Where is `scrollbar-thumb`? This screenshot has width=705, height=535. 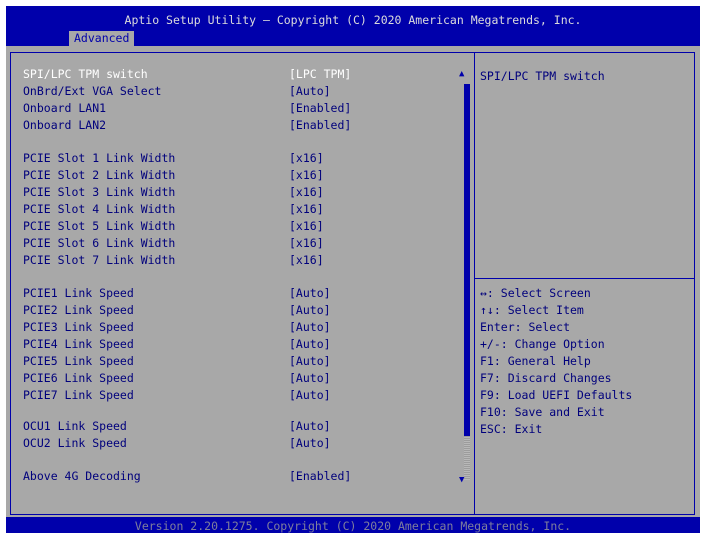
scrollbar-thumb is located at coordinates (467, 281).